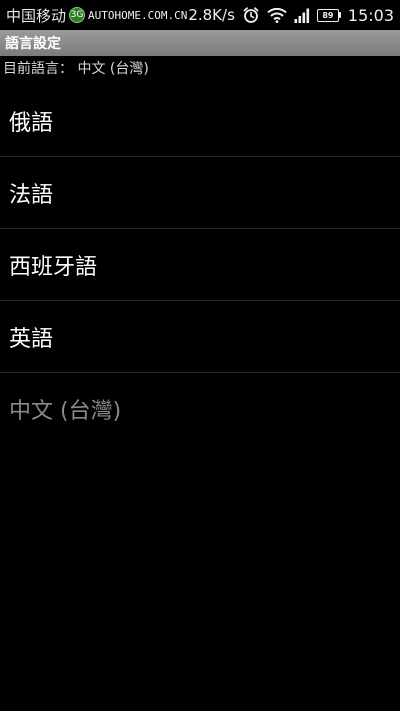 Image resolution: width=400 pixels, height=711 pixels. What do you see at coordinates (77, 15) in the screenshot?
I see `network-type-badge: 3G` at bounding box center [77, 15].